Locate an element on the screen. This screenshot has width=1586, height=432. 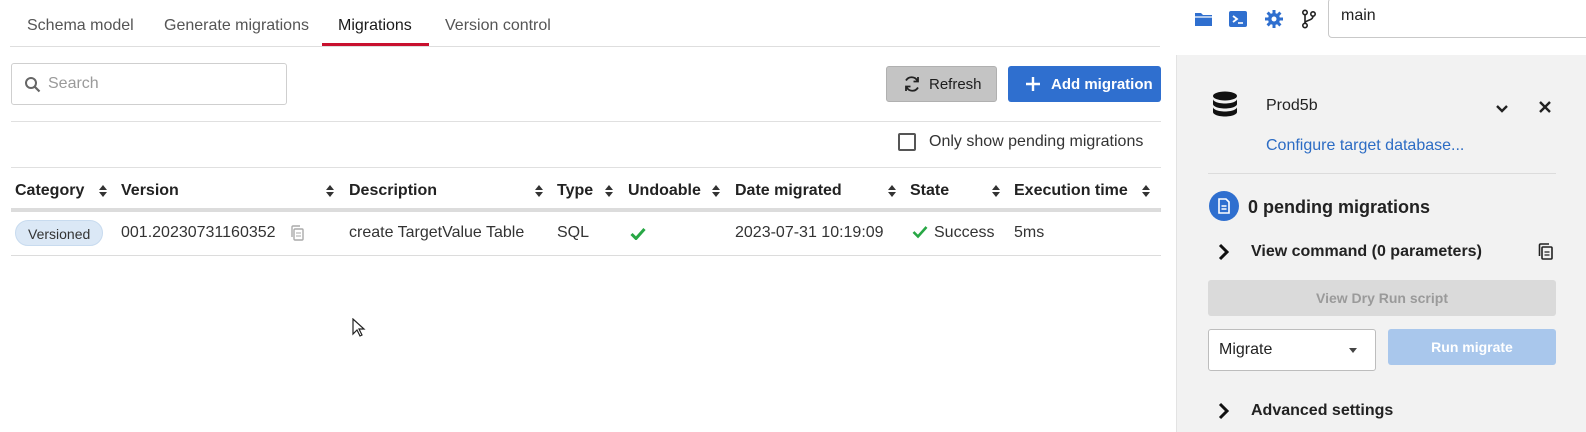
run-migrate-button: Run migrate is located at coordinates (1472, 347).